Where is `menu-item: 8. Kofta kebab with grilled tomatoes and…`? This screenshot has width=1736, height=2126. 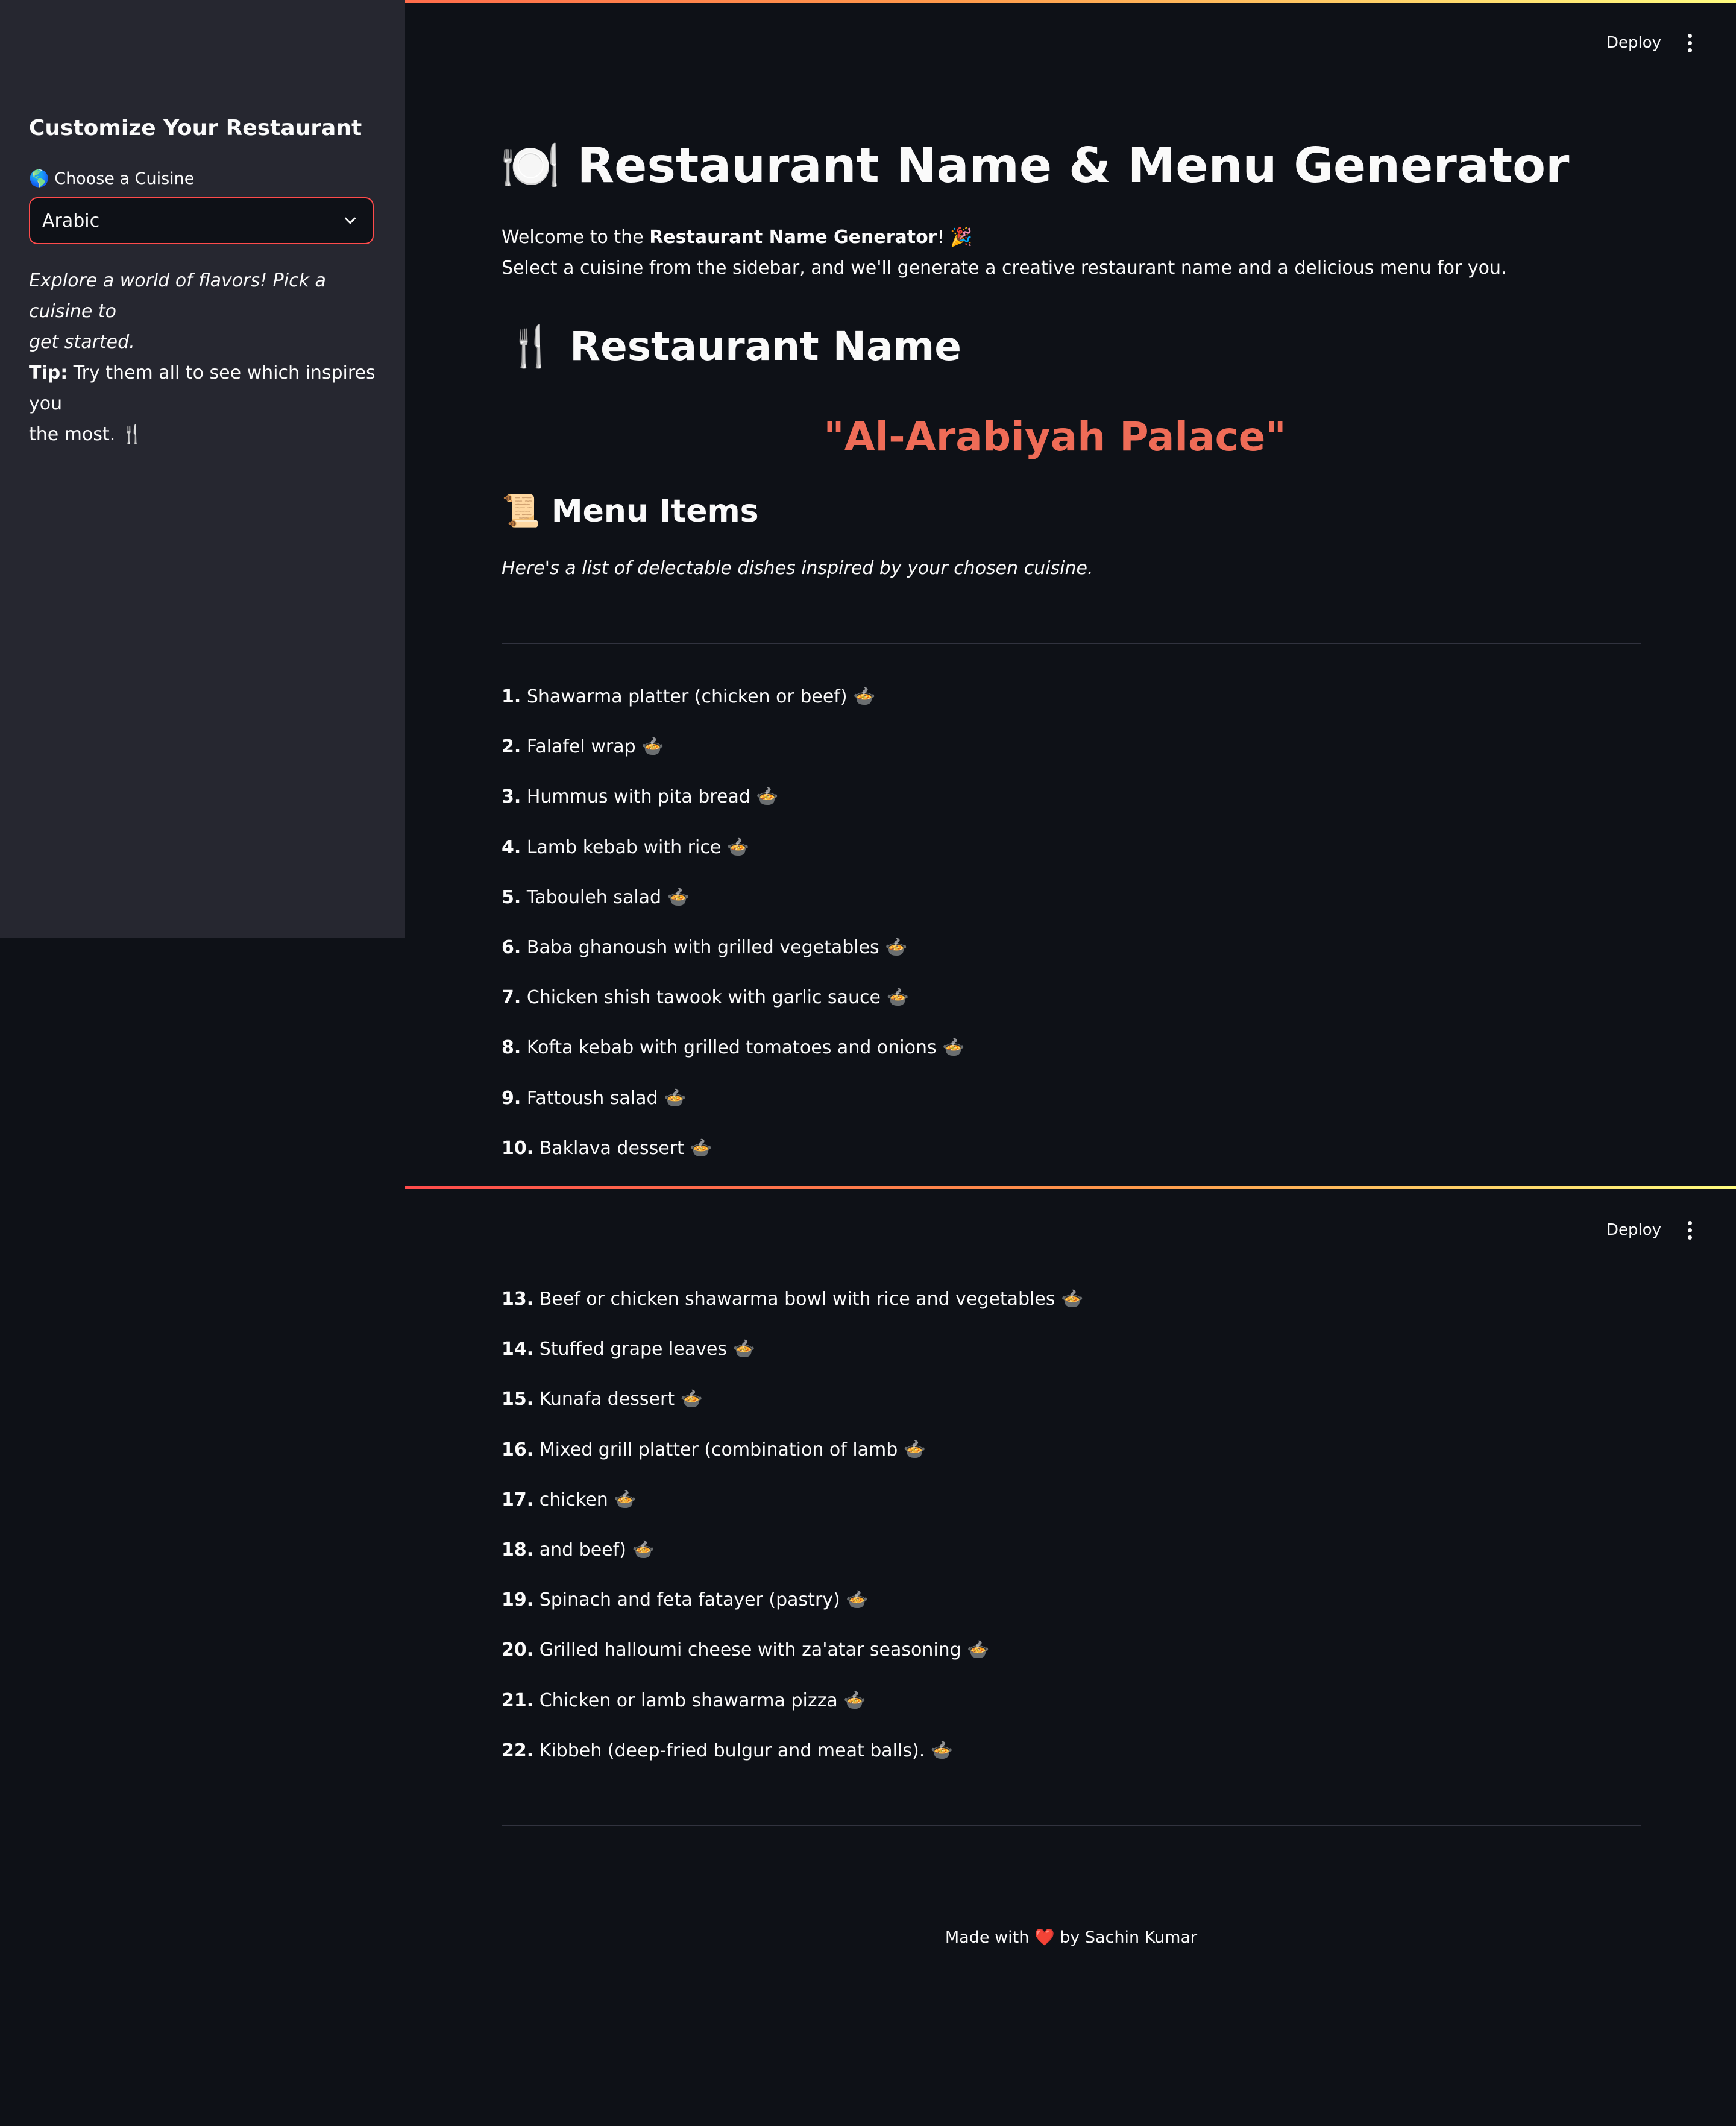
menu-item: 8. Kofta kebab with grilled tomatoes and… is located at coordinates (733, 1047).